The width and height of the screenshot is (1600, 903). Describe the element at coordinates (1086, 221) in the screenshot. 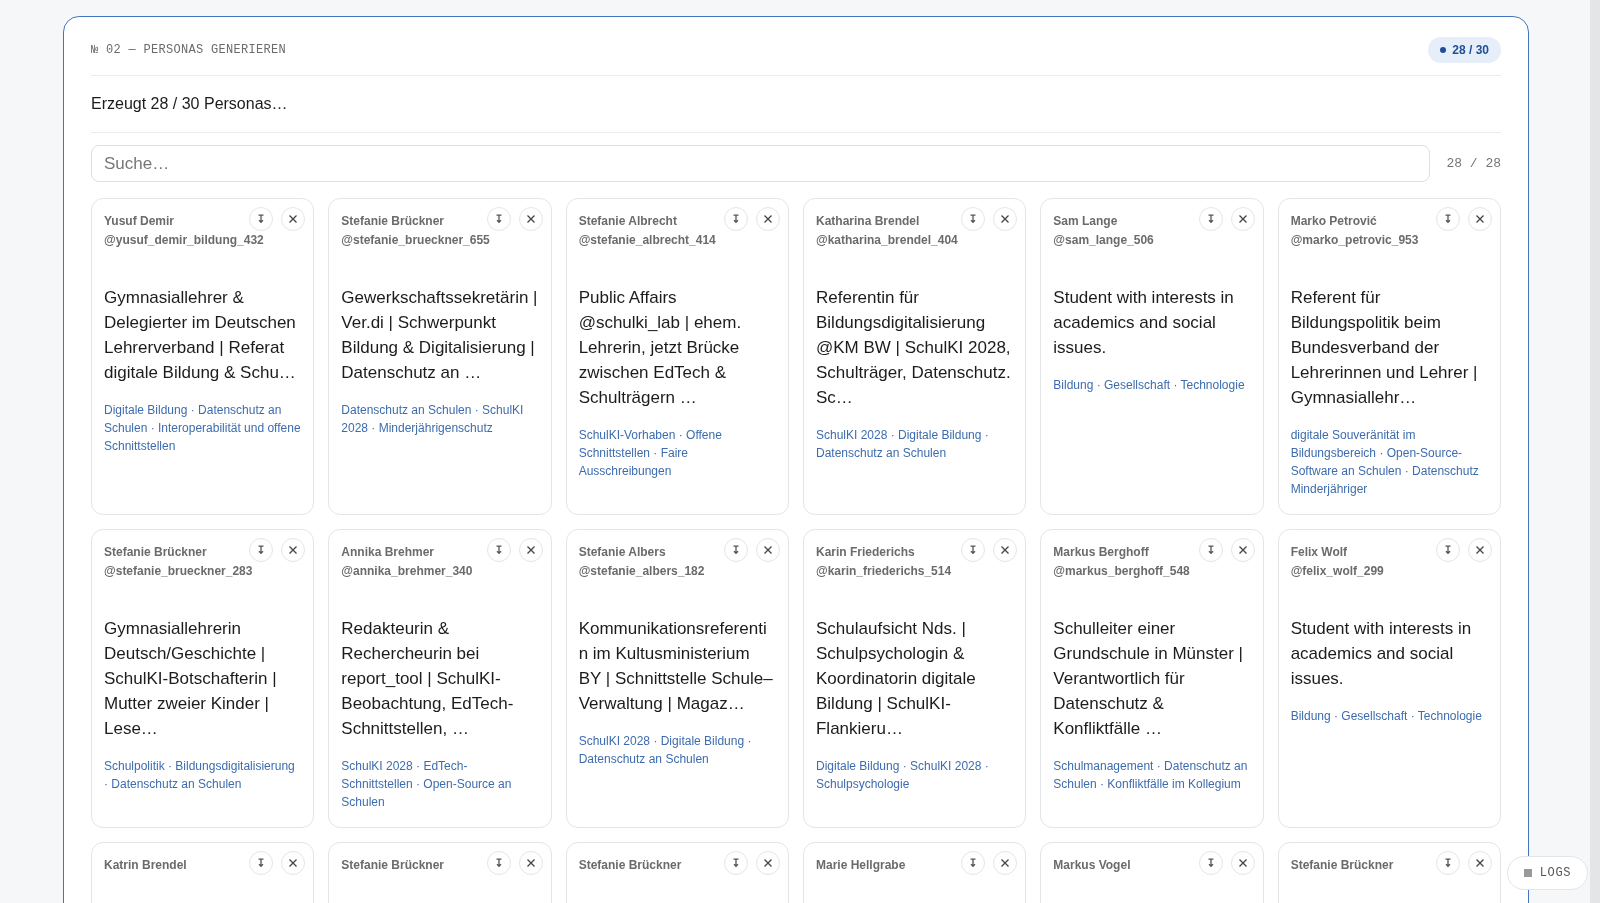

I see `persona-name: Sam Lange` at that location.